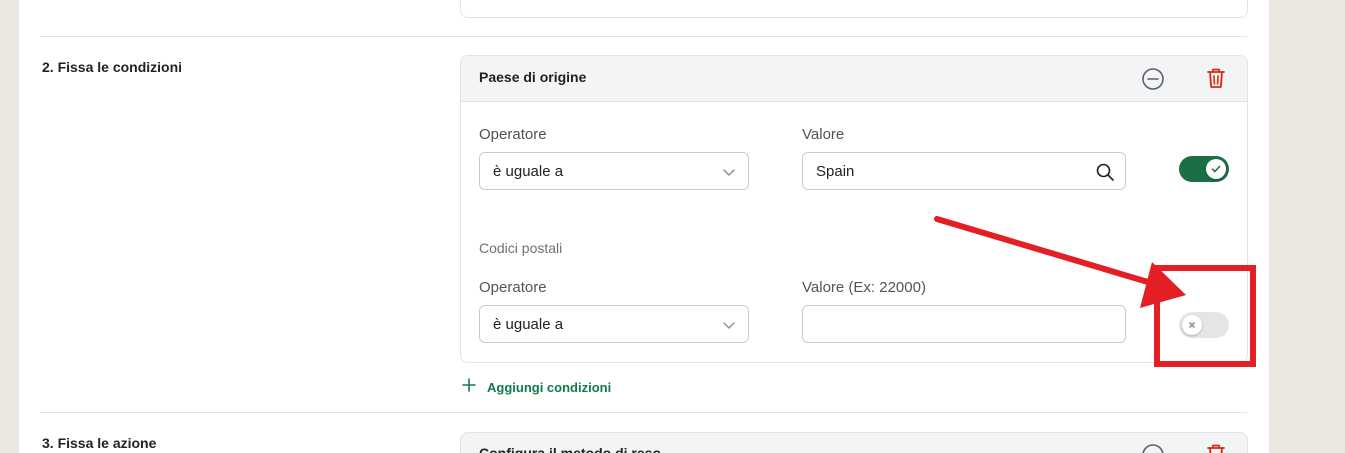 The width and height of the screenshot is (1345, 453). Describe the element at coordinates (614, 171) in the screenshot. I see `operator-select-country: è uguale a` at that location.